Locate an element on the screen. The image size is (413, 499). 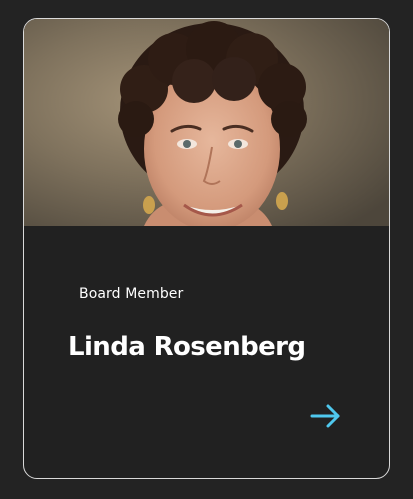
member-name: Linda Rosenberg is located at coordinates (187, 347).